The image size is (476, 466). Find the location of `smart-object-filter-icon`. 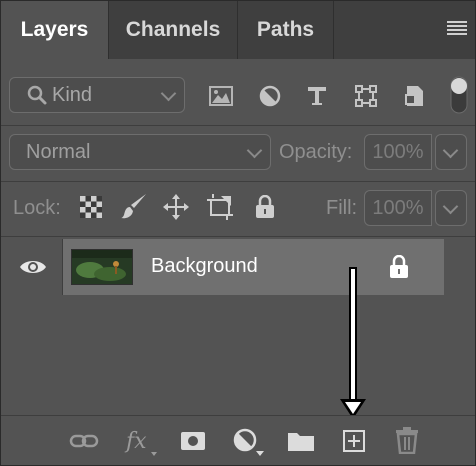

smart-object-filter-icon is located at coordinates (415, 96).